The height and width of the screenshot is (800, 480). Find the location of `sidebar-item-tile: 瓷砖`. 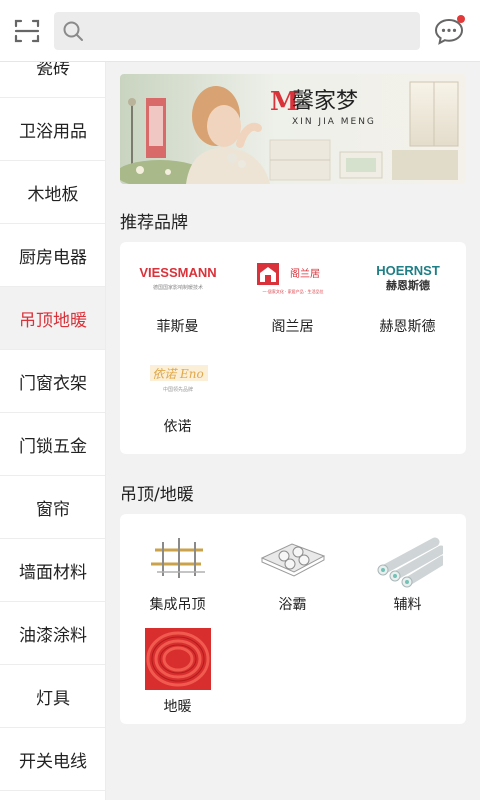

sidebar-item-tile: 瓷砖 is located at coordinates (52, 80).